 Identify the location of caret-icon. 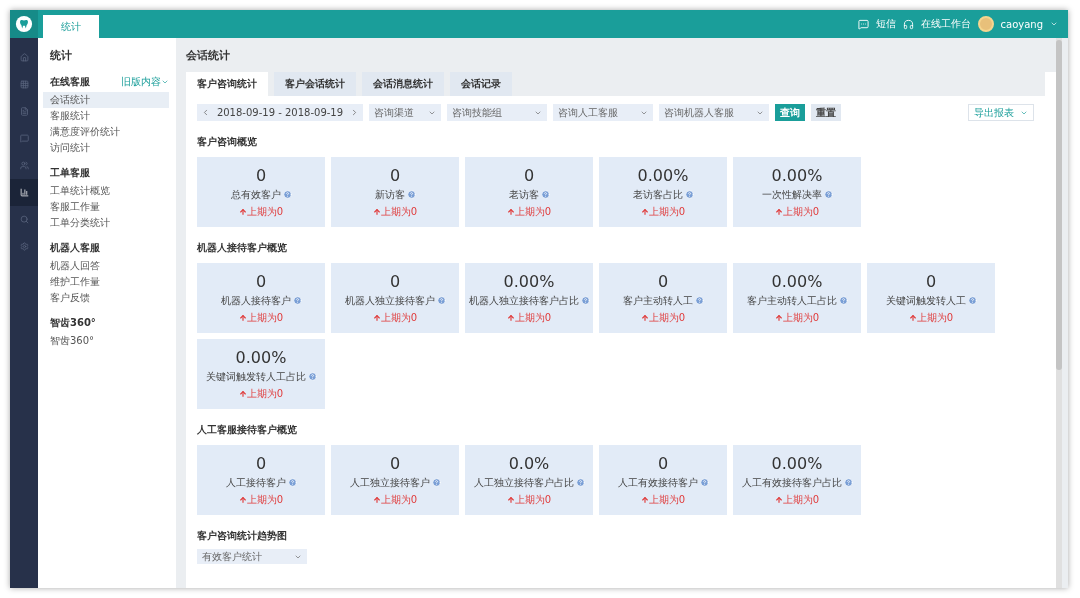
(1054, 24).